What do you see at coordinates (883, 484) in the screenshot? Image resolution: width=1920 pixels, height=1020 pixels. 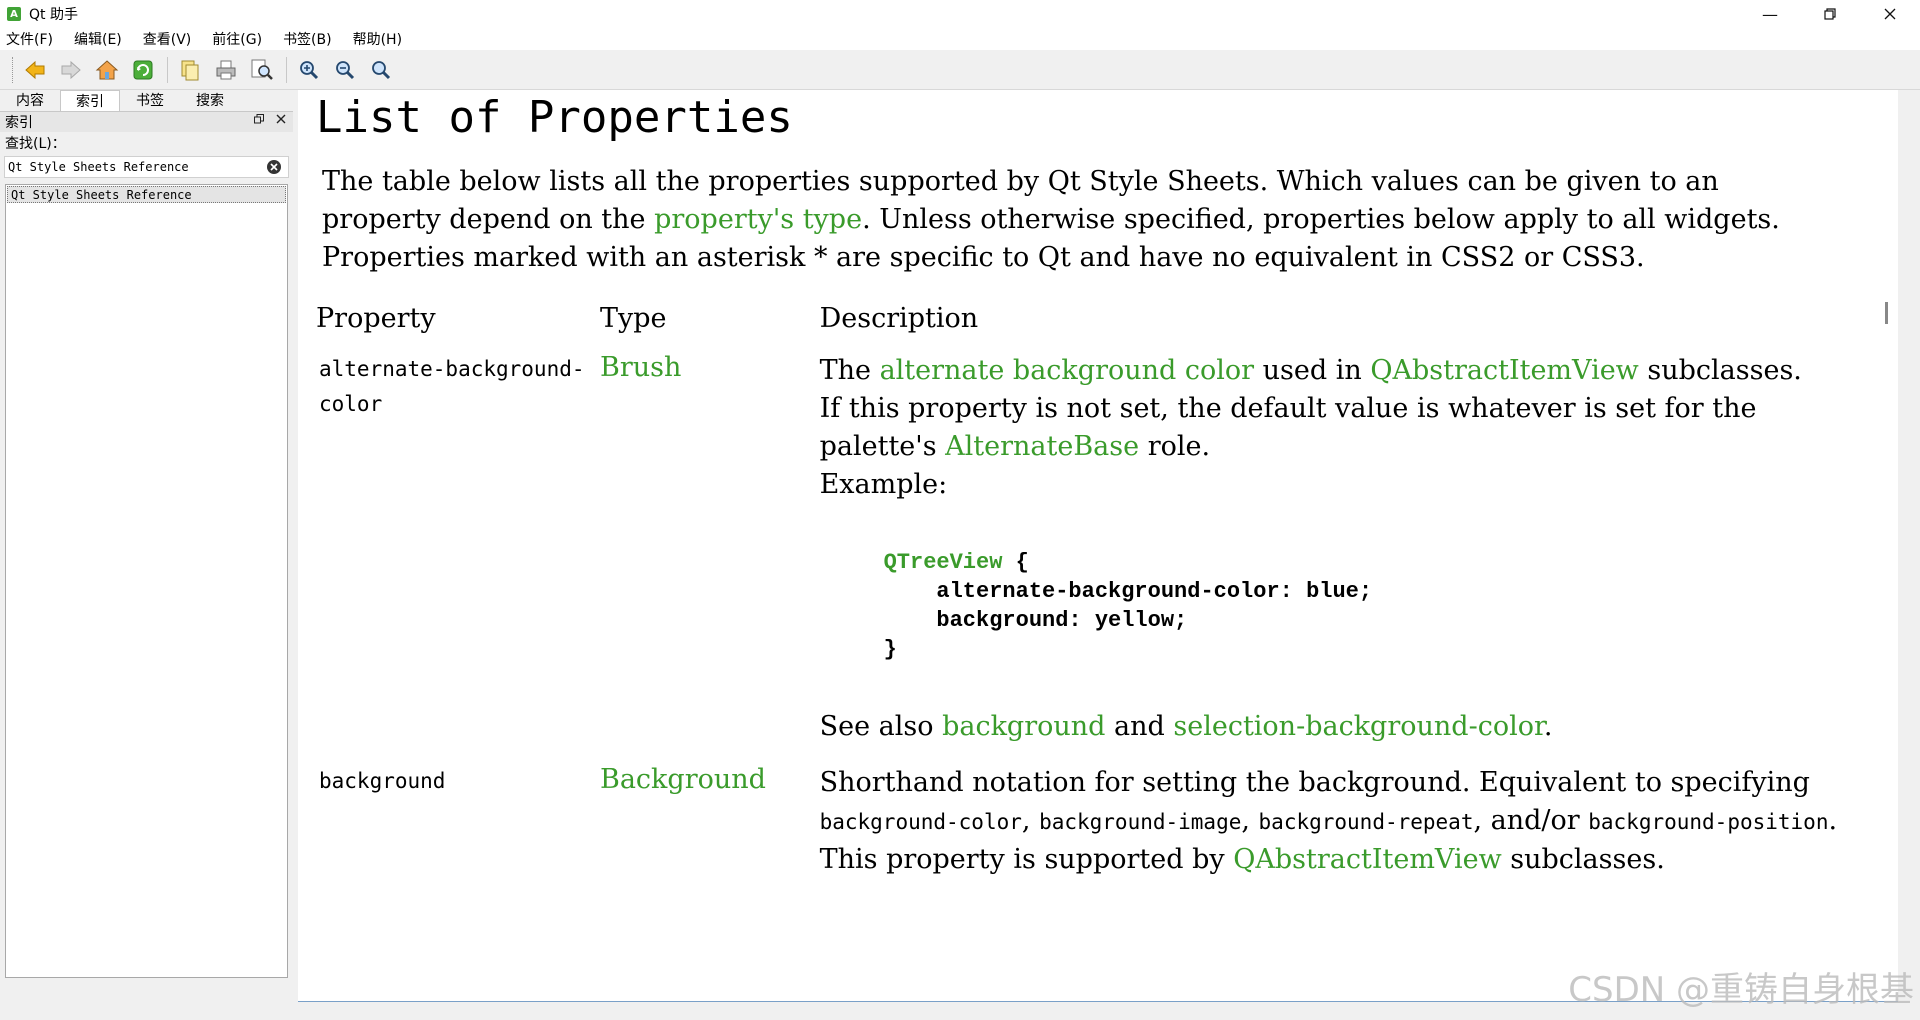 I see `example-label: Example:` at bounding box center [883, 484].